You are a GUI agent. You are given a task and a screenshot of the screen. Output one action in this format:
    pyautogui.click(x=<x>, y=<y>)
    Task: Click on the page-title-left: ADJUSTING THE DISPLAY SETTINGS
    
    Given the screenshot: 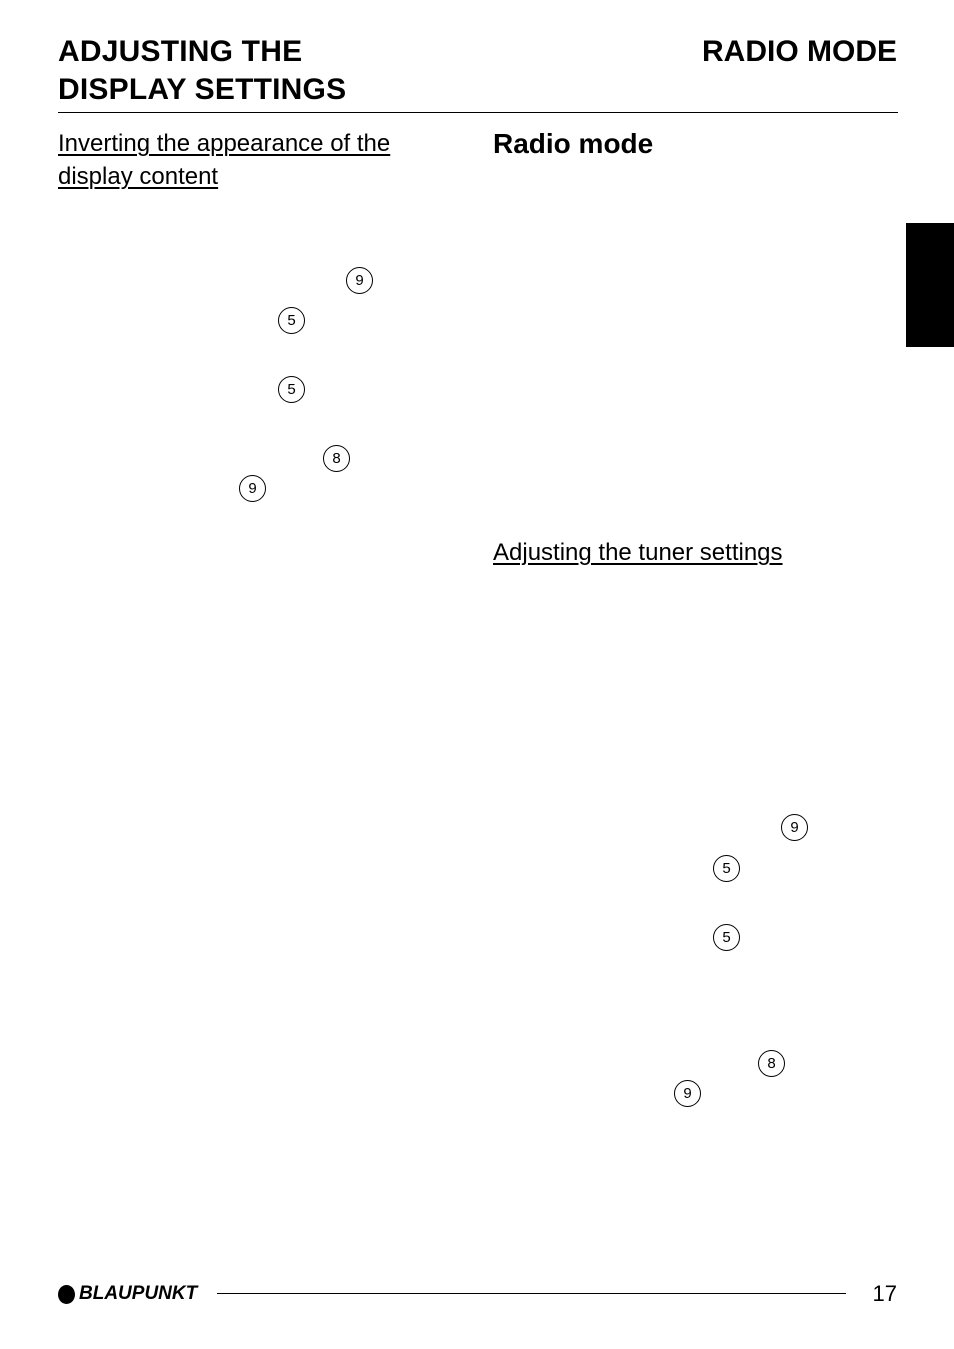 What is the action you would take?
    pyautogui.click(x=268, y=71)
    